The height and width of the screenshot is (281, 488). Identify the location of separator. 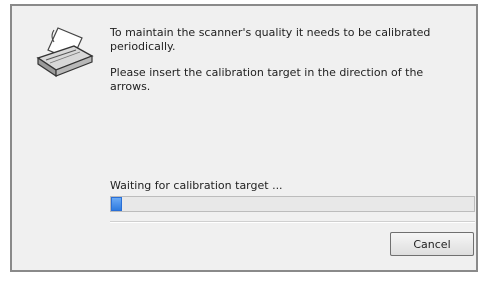
(292, 222).